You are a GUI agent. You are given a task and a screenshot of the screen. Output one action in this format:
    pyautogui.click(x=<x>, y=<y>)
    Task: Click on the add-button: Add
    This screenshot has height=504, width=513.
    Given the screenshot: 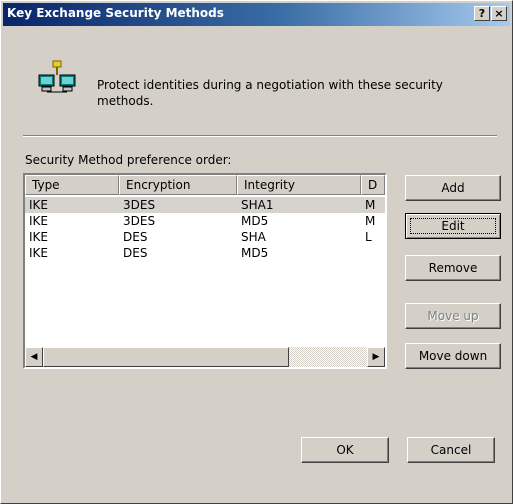 What is the action you would take?
    pyautogui.click(x=453, y=188)
    